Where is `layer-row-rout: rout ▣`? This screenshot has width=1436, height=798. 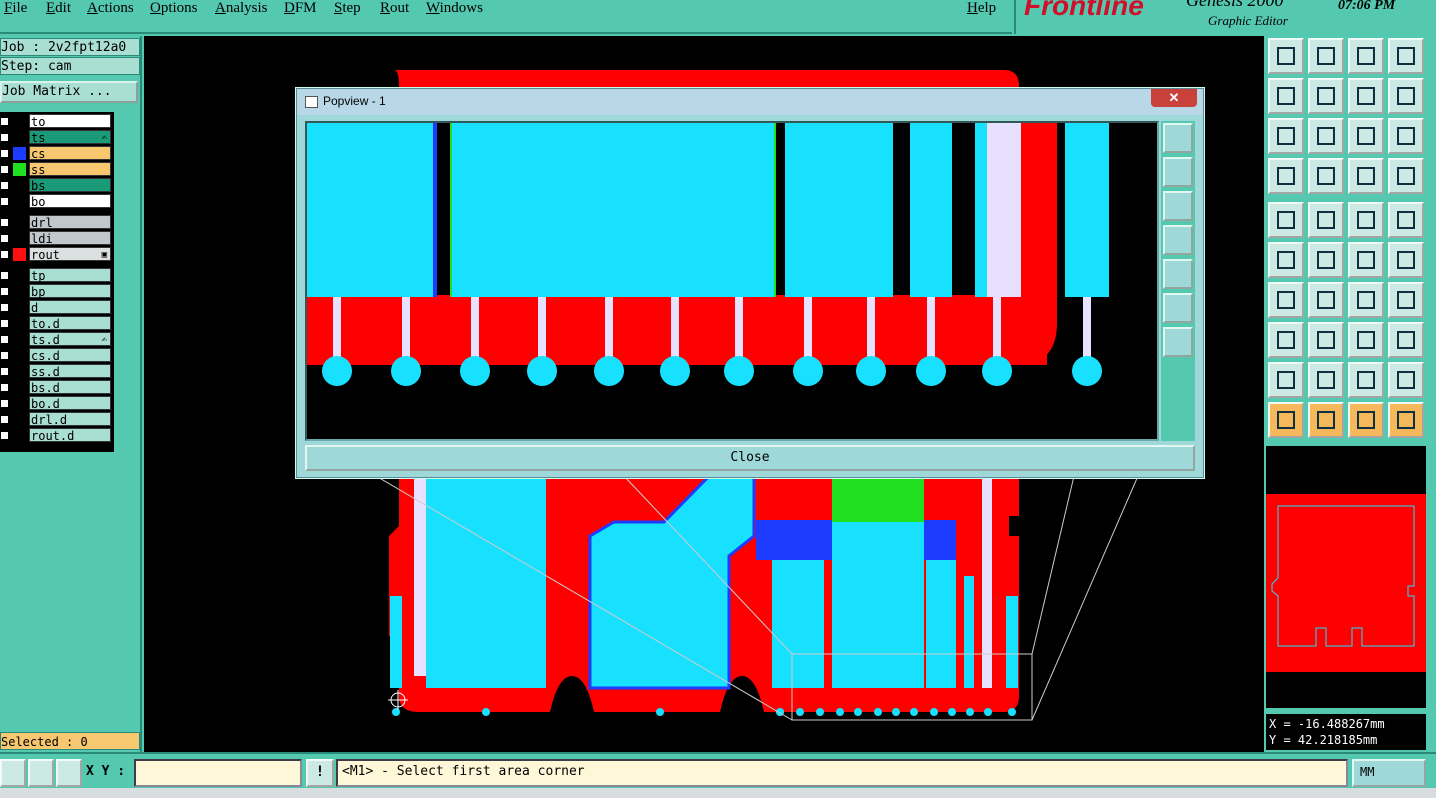
layer-row-rout: rout ▣ is located at coordinates (56, 254).